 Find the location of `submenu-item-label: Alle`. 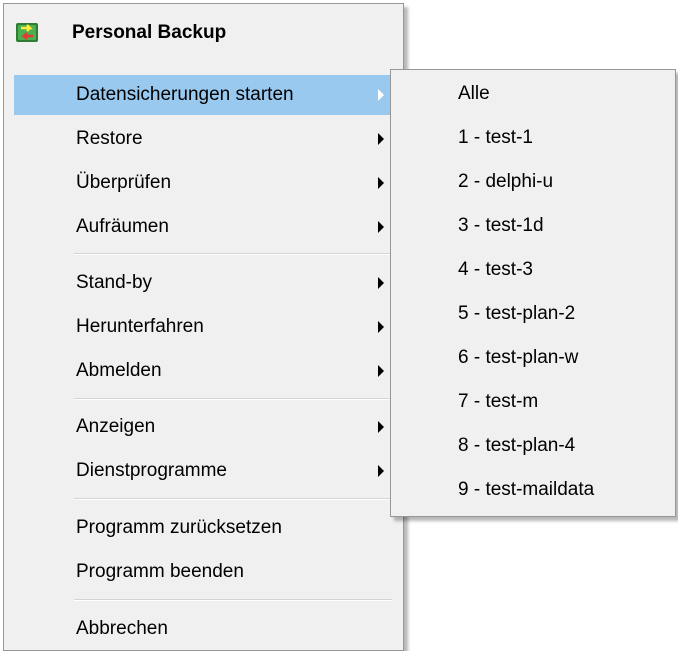

submenu-item-label: Alle is located at coordinates (474, 93).